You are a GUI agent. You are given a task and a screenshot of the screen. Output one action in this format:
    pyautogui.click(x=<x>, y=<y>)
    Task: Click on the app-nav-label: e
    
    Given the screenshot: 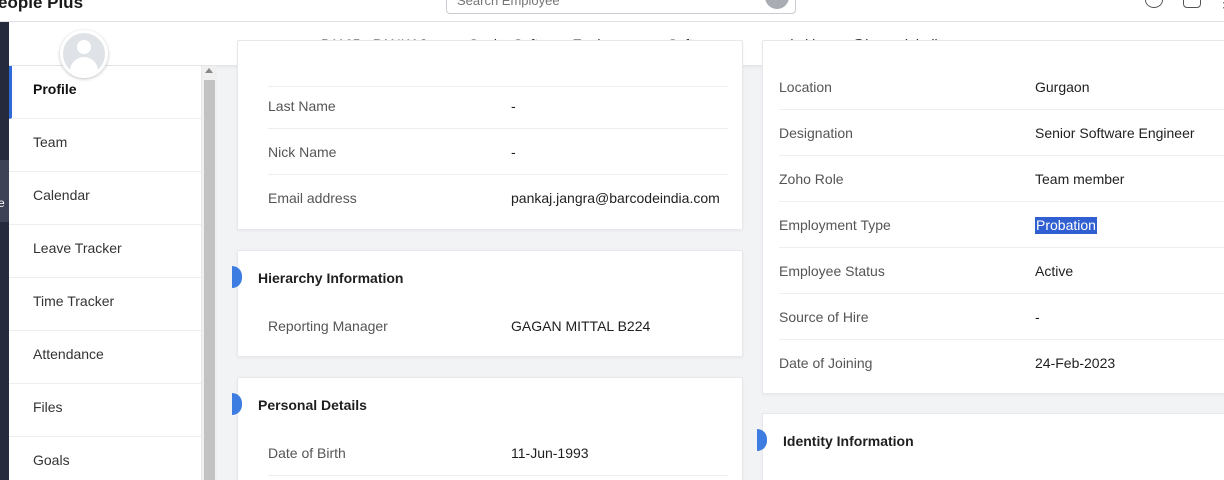 What is the action you would take?
    pyautogui.click(x=2, y=203)
    